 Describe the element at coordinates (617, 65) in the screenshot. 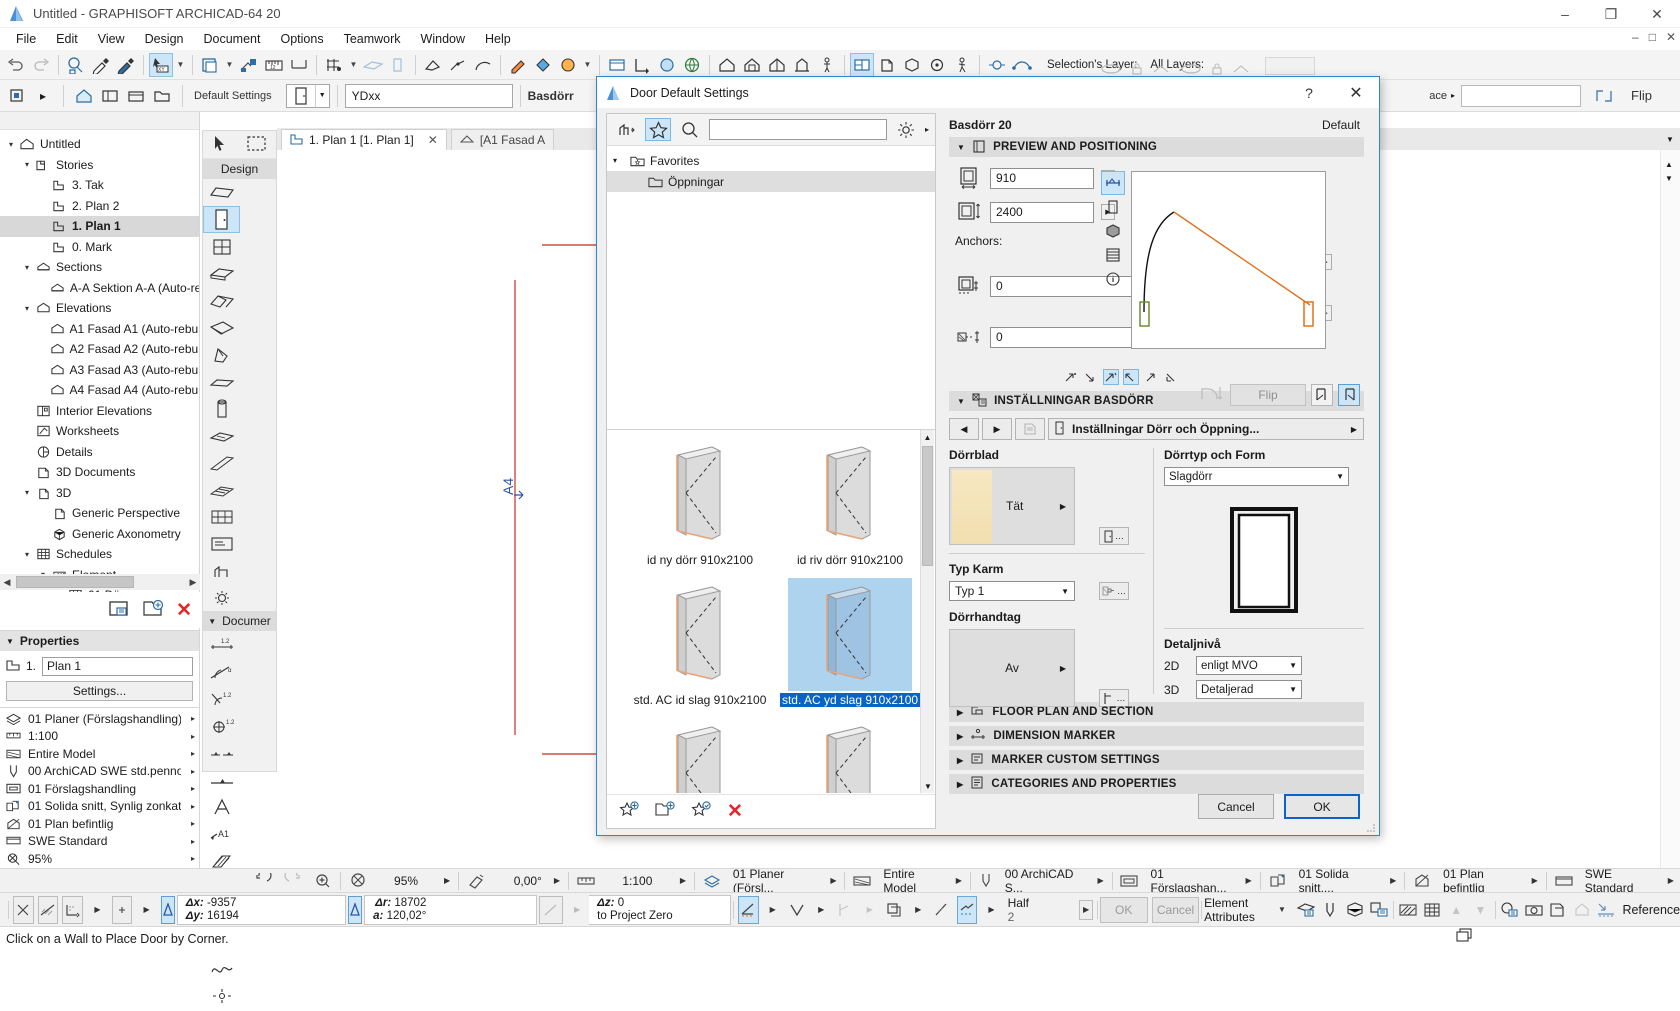

I see `open-view-icon` at that location.